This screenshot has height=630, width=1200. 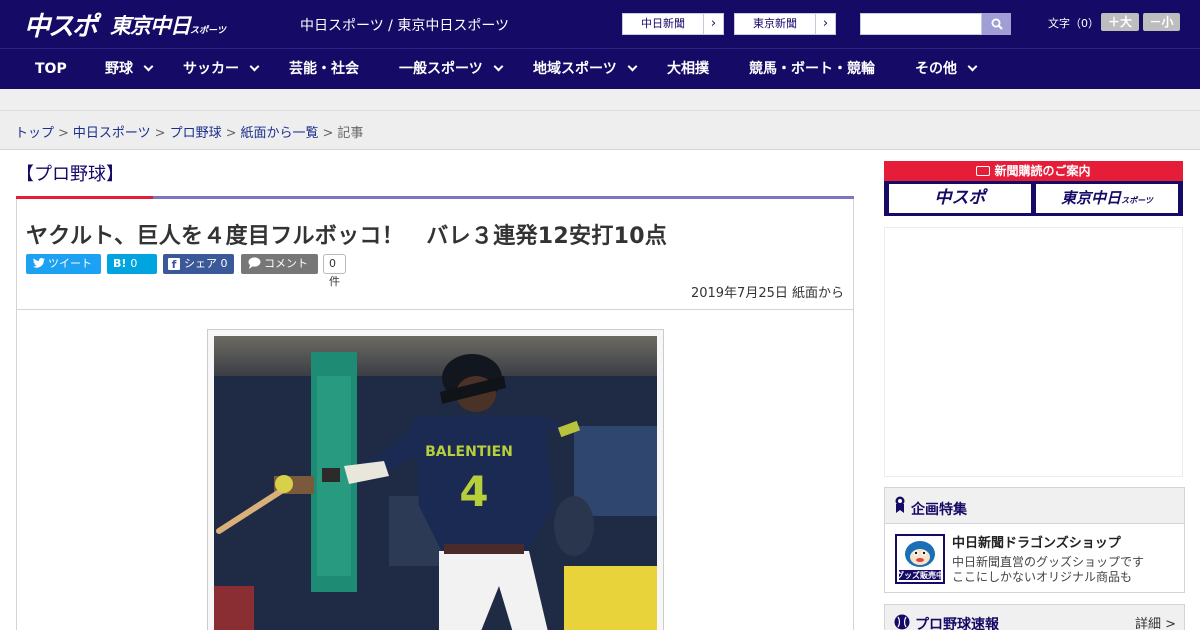 I want to click on nav-item-racing: 競馬・ボート・競輪, so click(x=812, y=69).